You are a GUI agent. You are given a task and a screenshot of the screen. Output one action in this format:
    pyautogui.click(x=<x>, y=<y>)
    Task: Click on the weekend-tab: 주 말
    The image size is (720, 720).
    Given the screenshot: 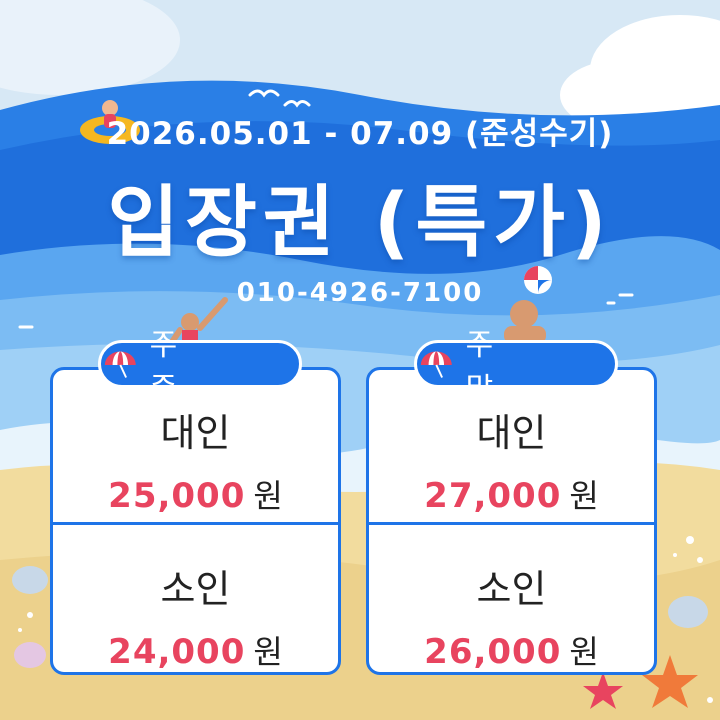 What is the action you would take?
    pyautogui.click(x=516, y=367)
    